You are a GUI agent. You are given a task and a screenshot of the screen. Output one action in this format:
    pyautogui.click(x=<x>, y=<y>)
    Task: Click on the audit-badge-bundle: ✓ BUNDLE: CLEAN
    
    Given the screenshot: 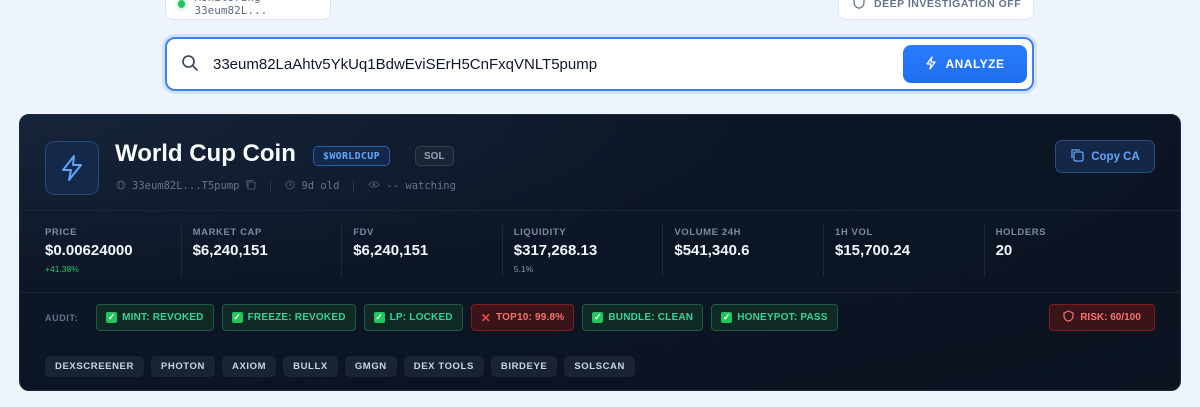 What is the action you would take?
    pyautogui.click(x=643, y=317)
    